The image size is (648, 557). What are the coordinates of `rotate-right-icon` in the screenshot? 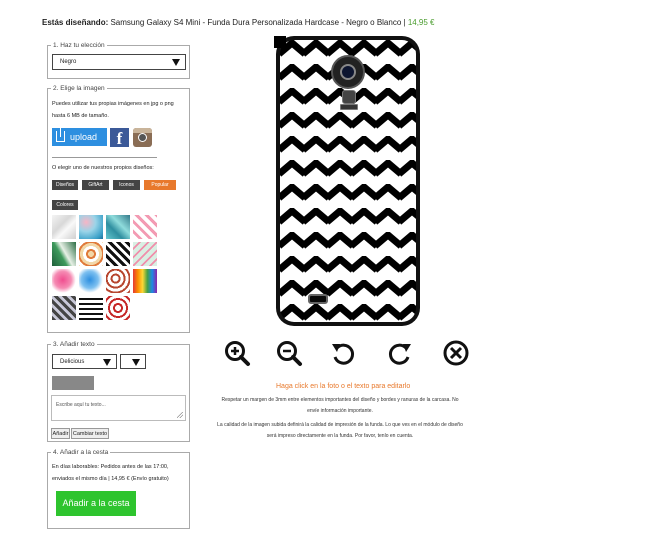 It's located at (400, 353).